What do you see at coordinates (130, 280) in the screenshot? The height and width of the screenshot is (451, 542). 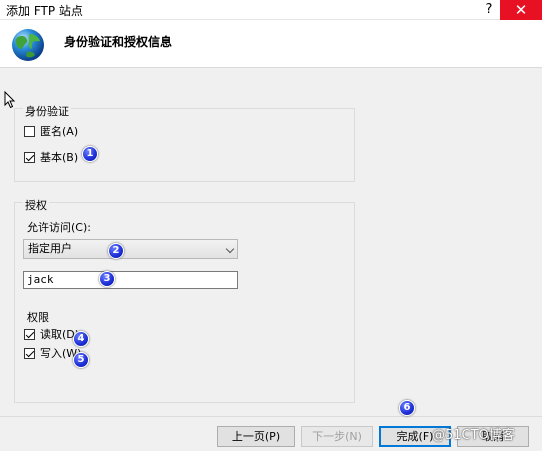 I see `user-input: jack` at bounding box center [130, 280].